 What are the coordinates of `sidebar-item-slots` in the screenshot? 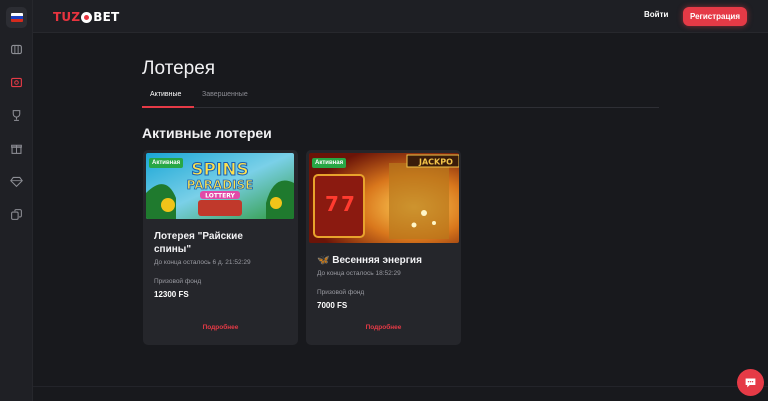 It's located at (16, 49).